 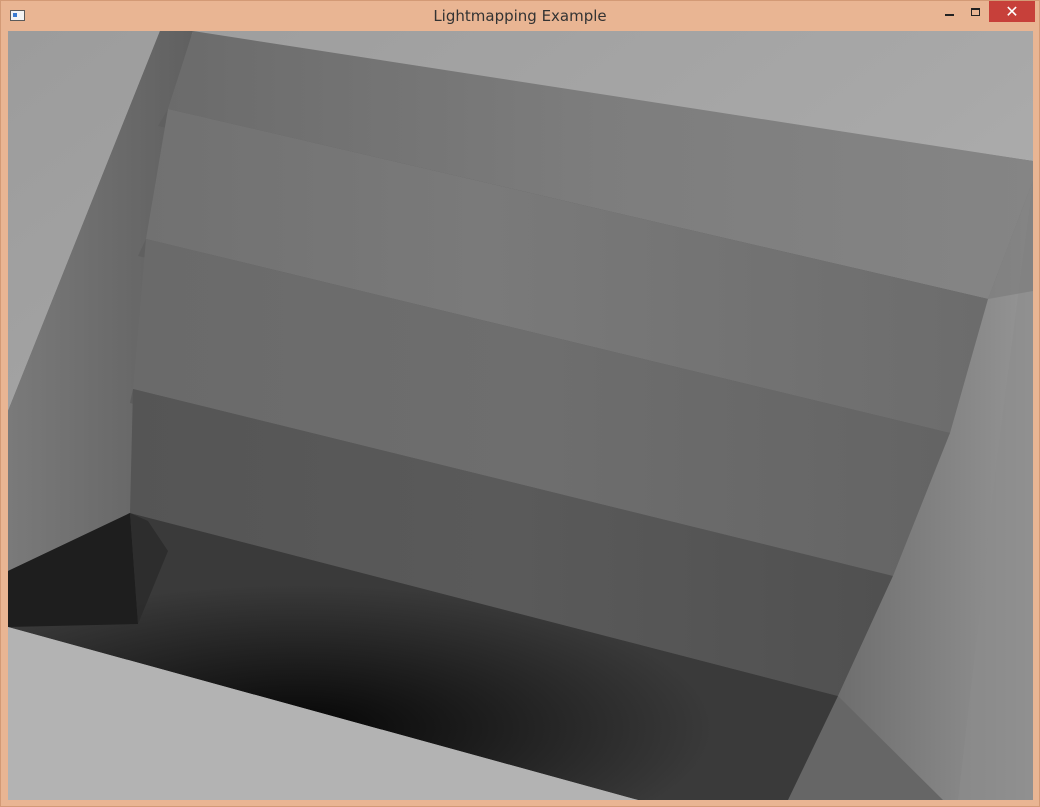 I want to click on minimize-icon, so click(x=949, y=14).